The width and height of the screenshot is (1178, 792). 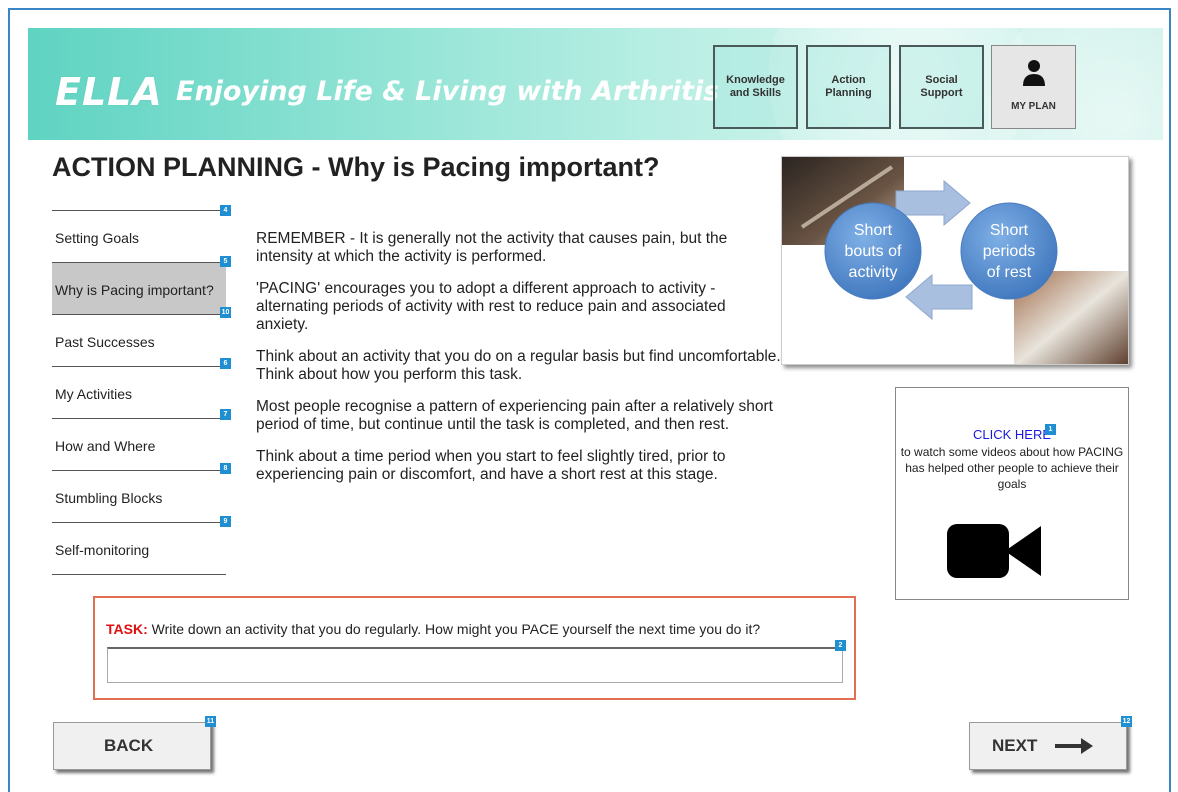 I want to click on task-lead: TASK:, so click(x=127, y=629).